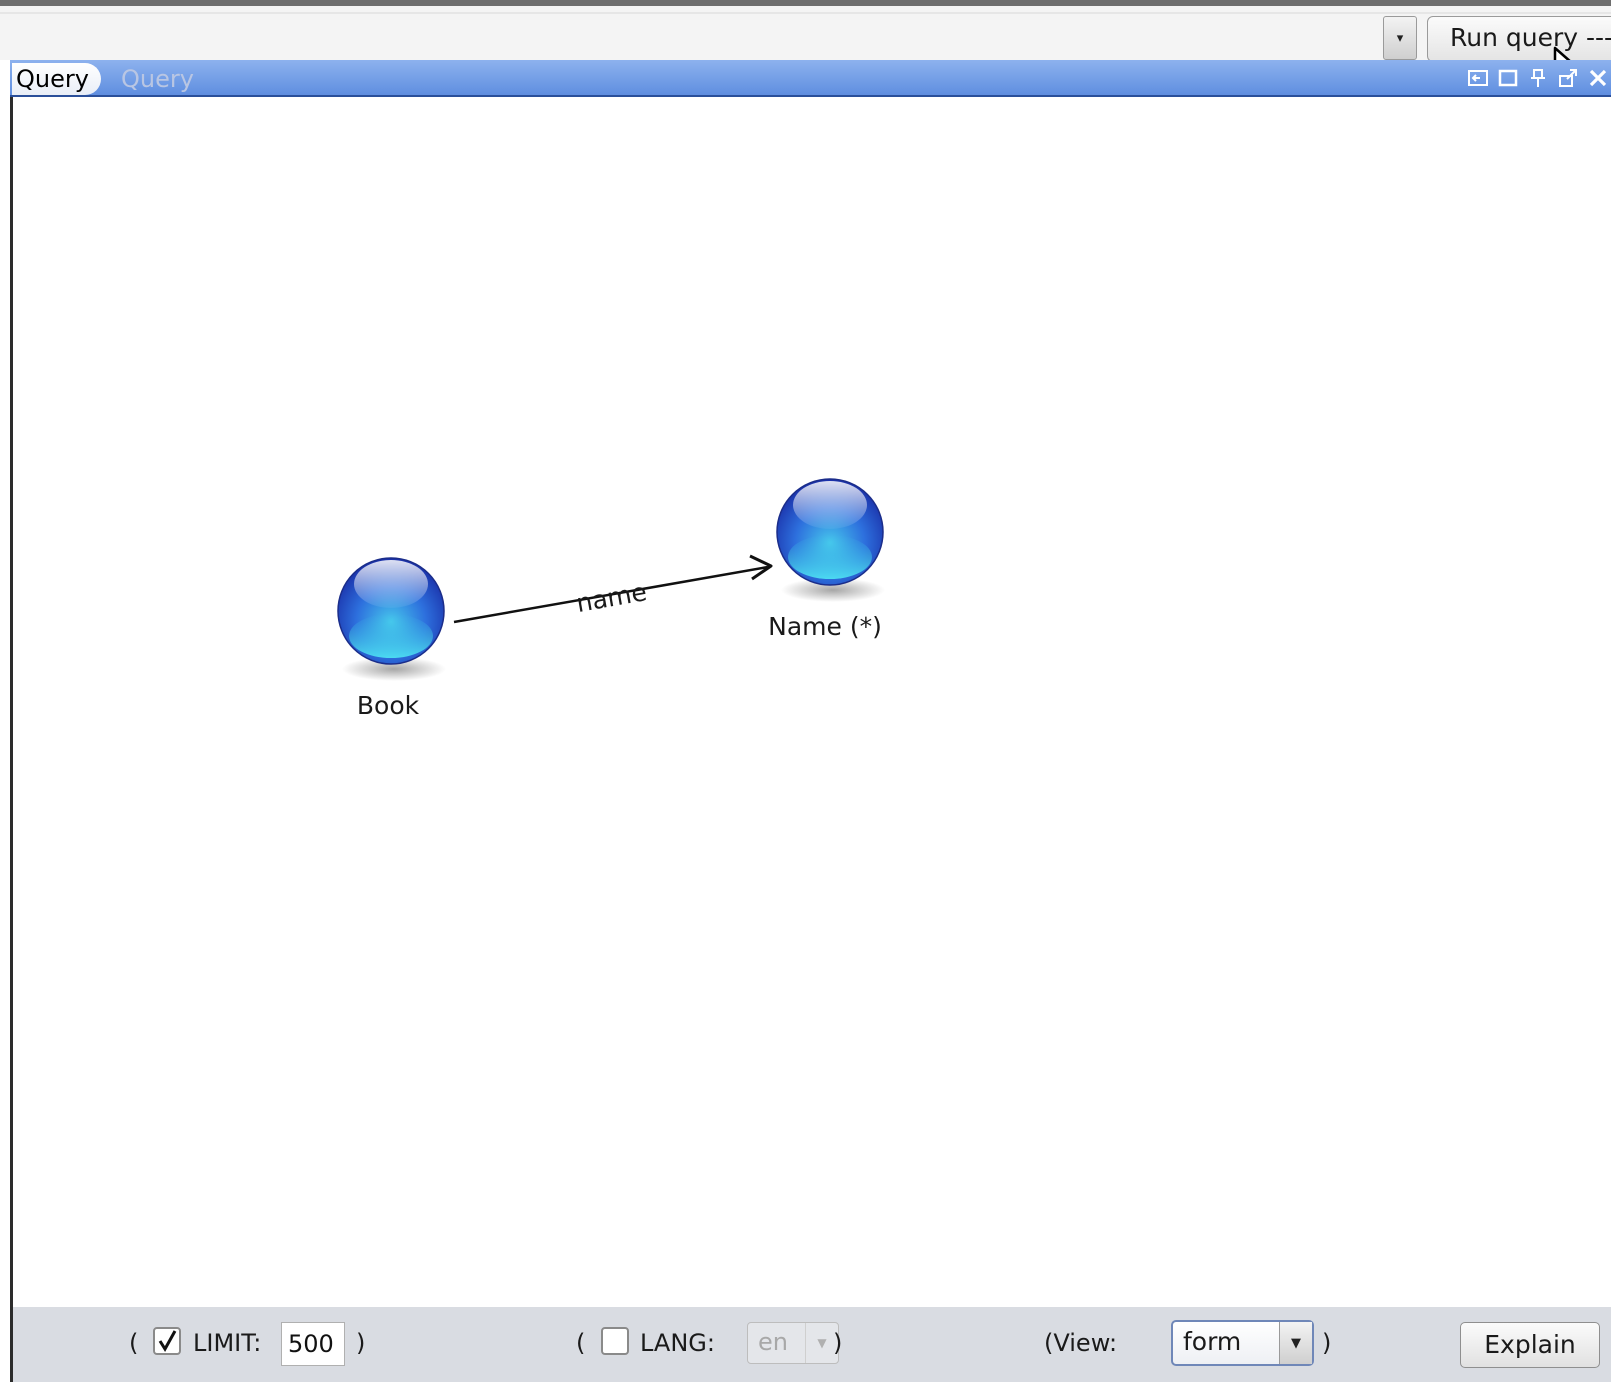 The height and width of the screenshot is (1382, 1611). Describe the element at coordinates (677, 1343) in the screenshot. I see `lang-label: LANG:` at that location.